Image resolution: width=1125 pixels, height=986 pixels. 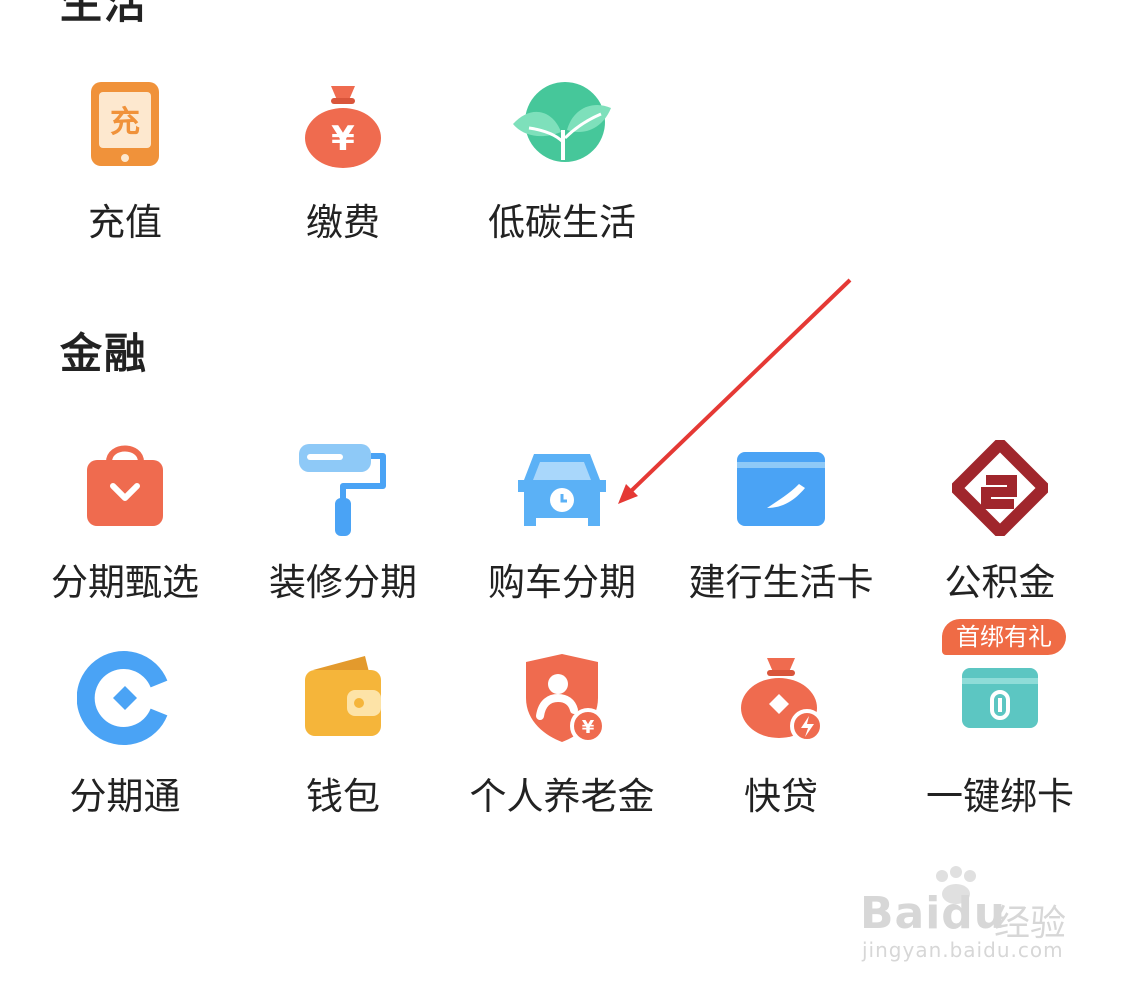 I want to click on baidu-jingyan-watermark: Baidu 经验 jingyan.baidu.com, so click(x=970, y=916).